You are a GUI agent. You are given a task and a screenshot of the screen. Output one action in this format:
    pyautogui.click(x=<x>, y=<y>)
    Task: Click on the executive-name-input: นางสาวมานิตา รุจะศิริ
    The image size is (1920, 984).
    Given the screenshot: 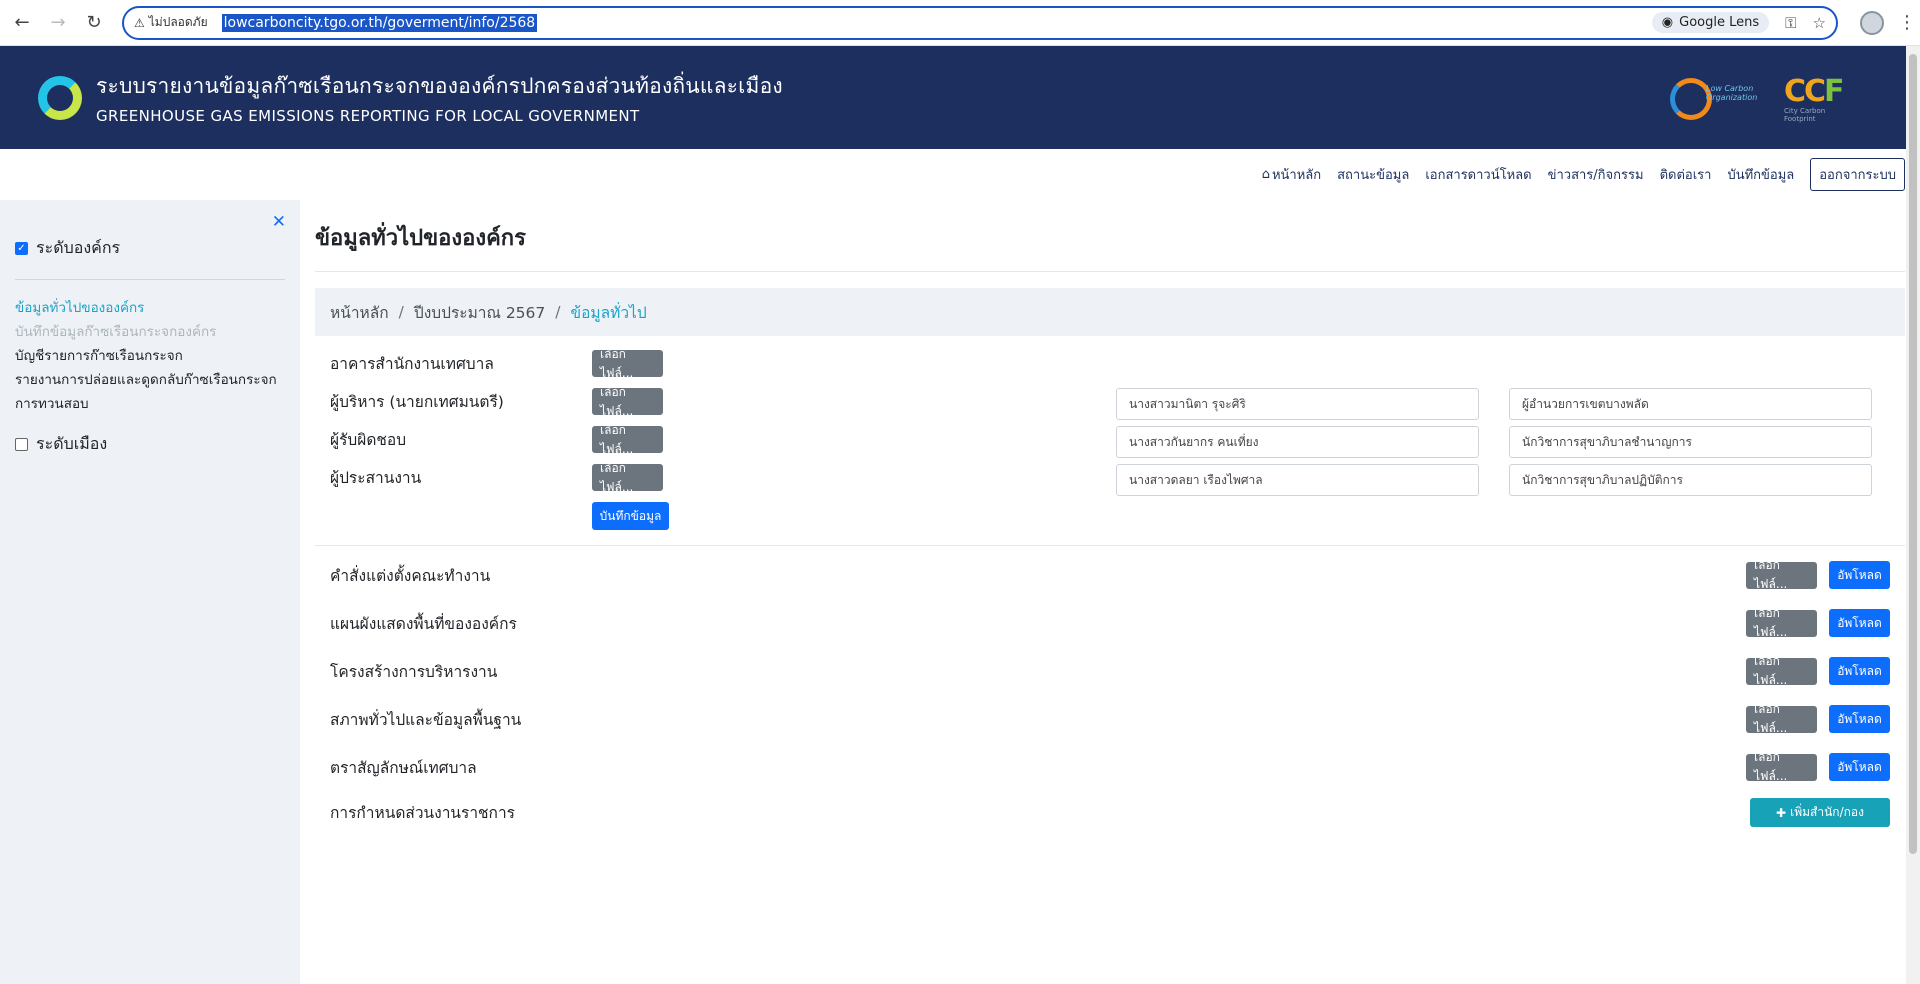 What is the action you would take?
    pyautogui.click(x=1297, y=404)
    